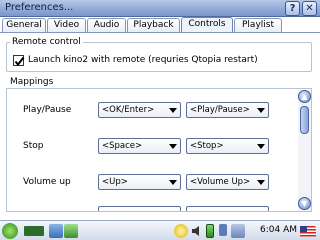  I want to click on monitor-icon, so click(238, 231).